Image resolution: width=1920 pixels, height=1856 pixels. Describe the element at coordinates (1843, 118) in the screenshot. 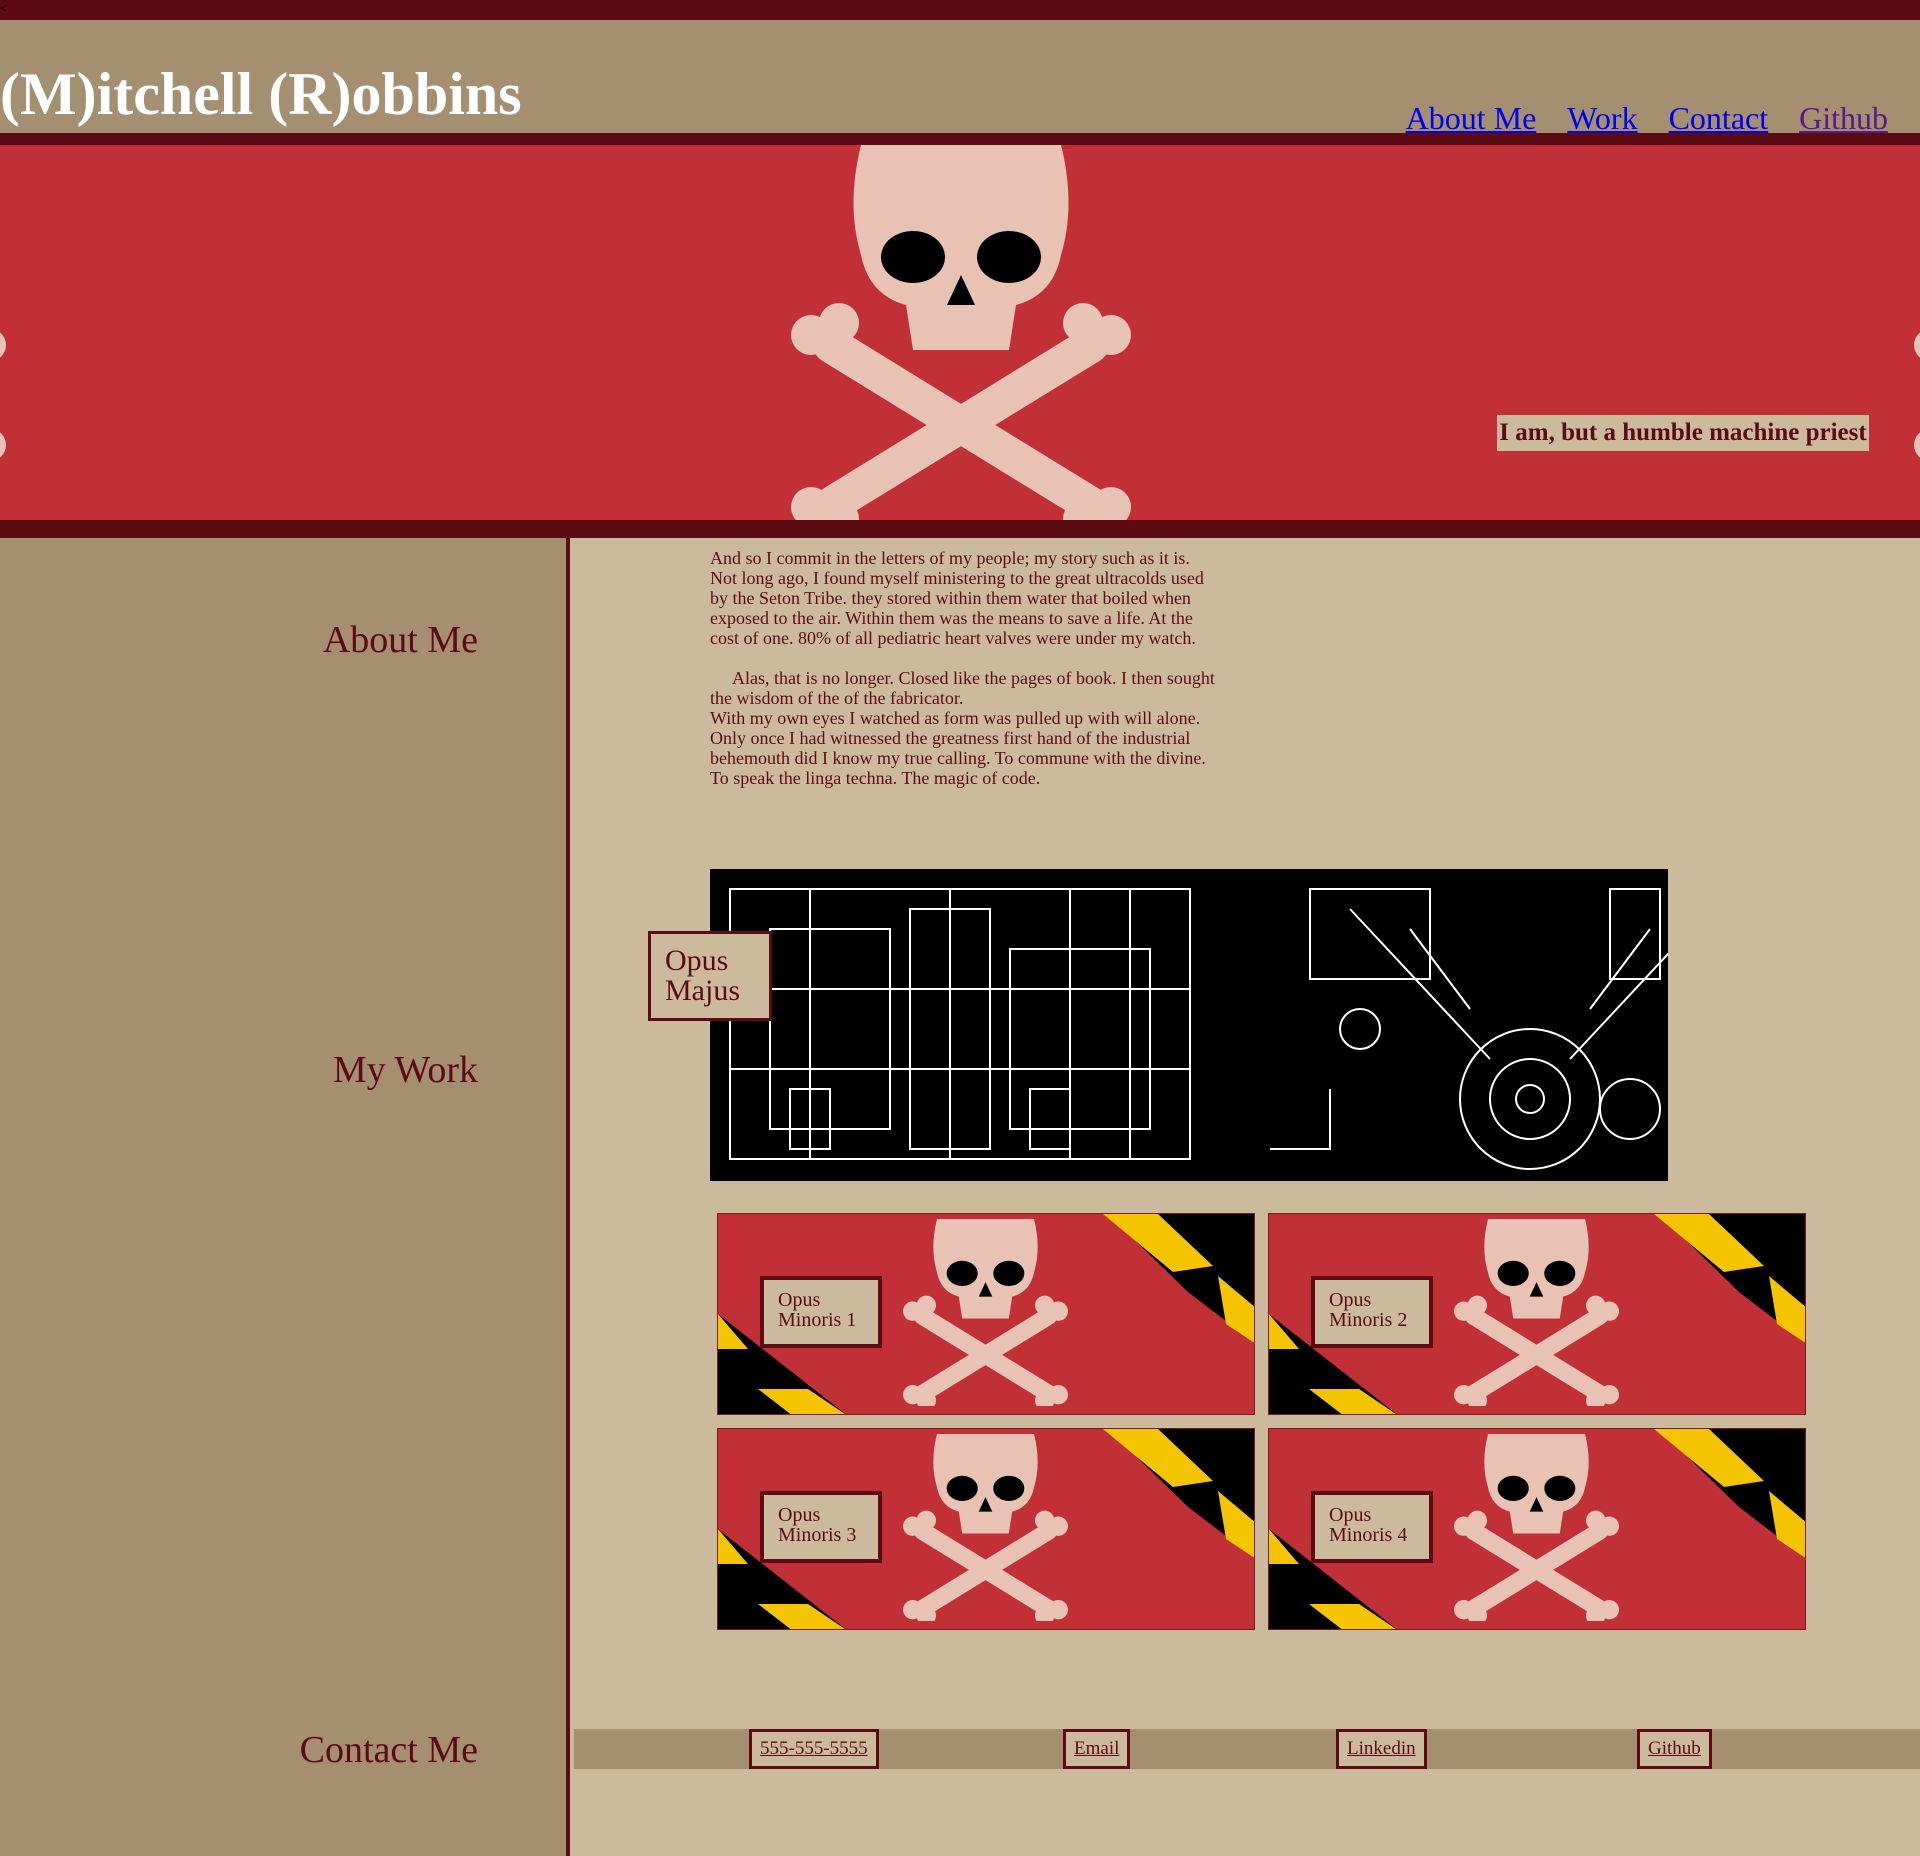

I see `nav-link-github: Github` at that location.